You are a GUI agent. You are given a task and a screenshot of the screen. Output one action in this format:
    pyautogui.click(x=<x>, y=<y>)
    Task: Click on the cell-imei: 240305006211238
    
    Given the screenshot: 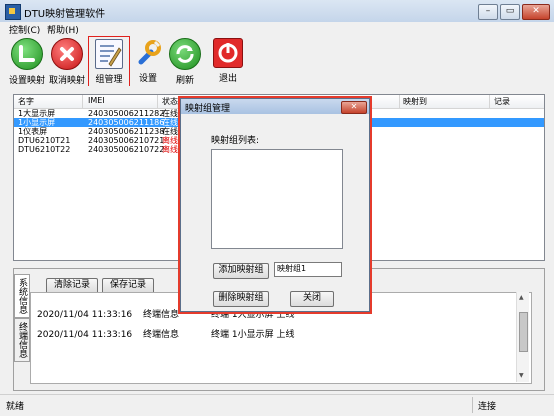 What is the action you would take?
    pyautogui.click(x=126, y=131)
    